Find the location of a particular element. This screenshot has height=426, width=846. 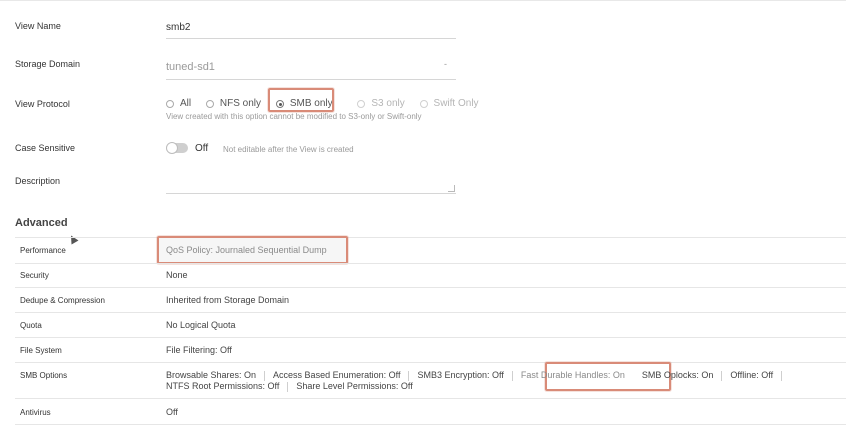

security-label: Security is located at coordinates (34, 275).